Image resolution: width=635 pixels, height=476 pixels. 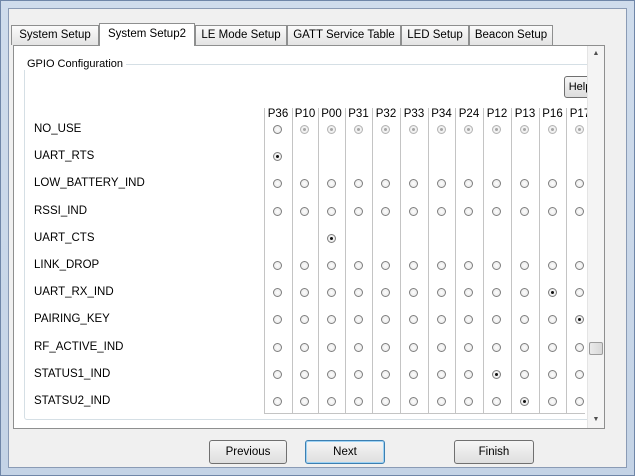 What do you see at coordinates (345, 452) in the screenshot?
I see `next-button: Next` at bounding box center [345, 452].